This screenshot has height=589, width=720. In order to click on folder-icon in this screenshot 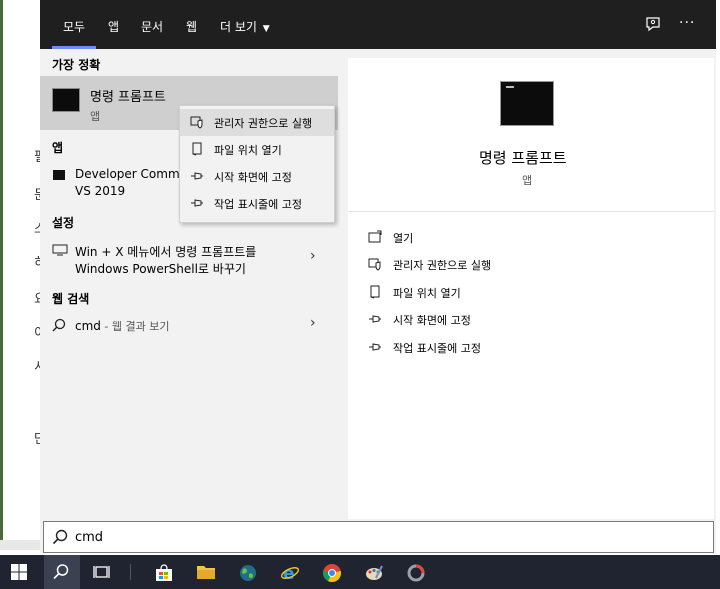, I will do `click(206, 572)`.